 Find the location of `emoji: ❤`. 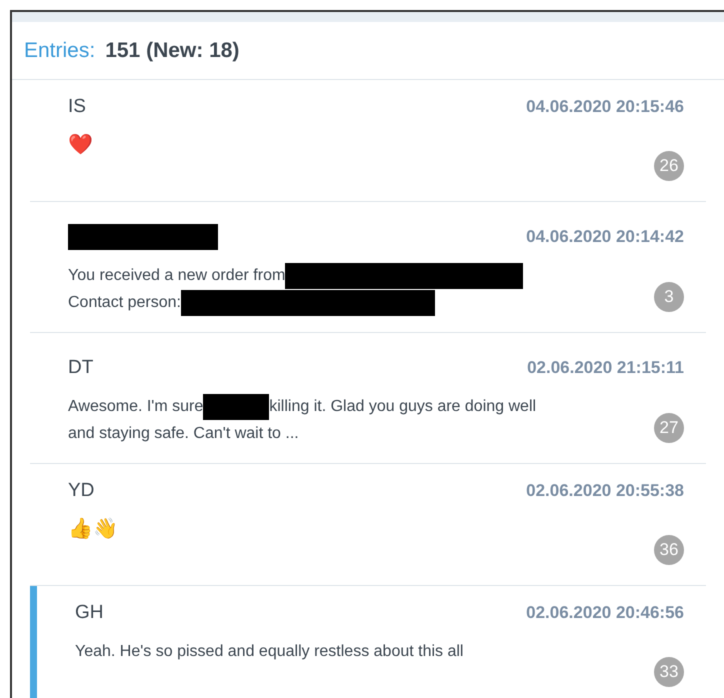

emoji: ❤ is located at coordinates (80, 144).